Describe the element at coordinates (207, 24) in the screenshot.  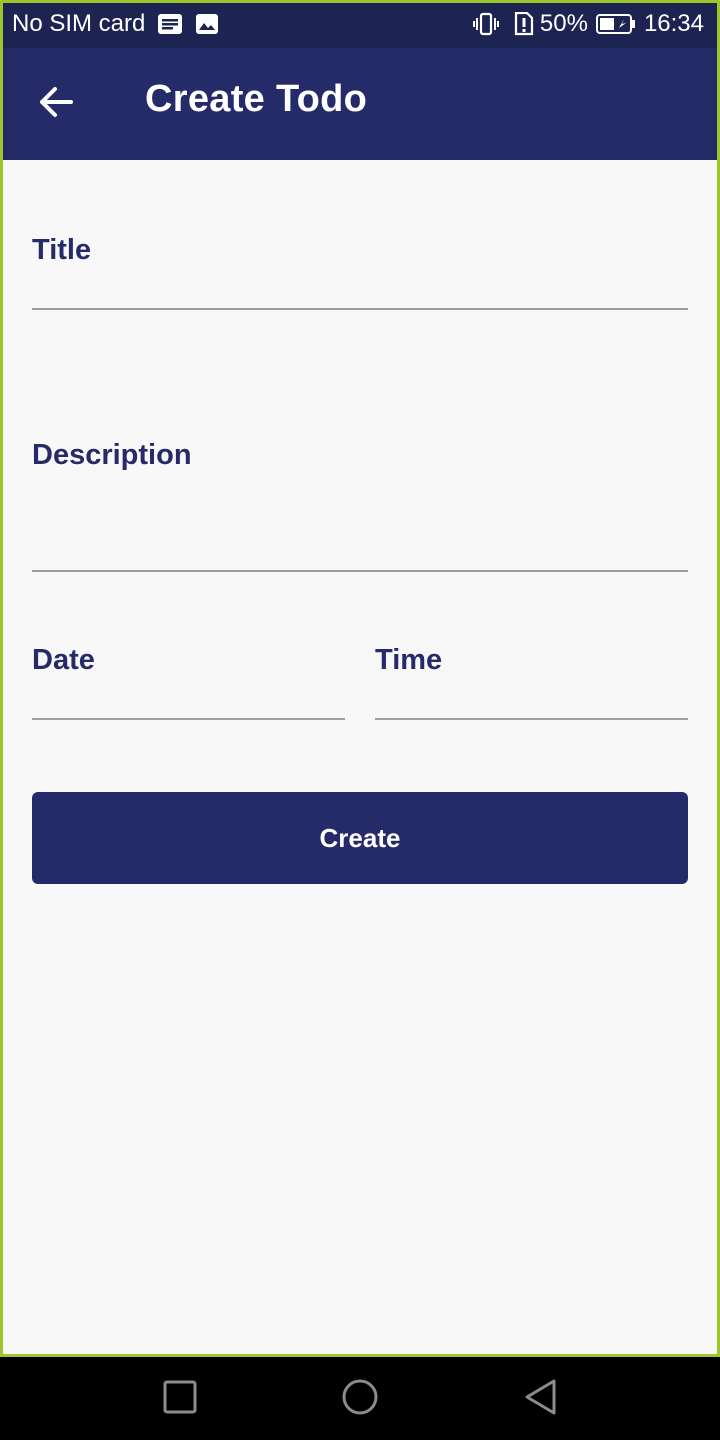
I see `image-icon` at that location.